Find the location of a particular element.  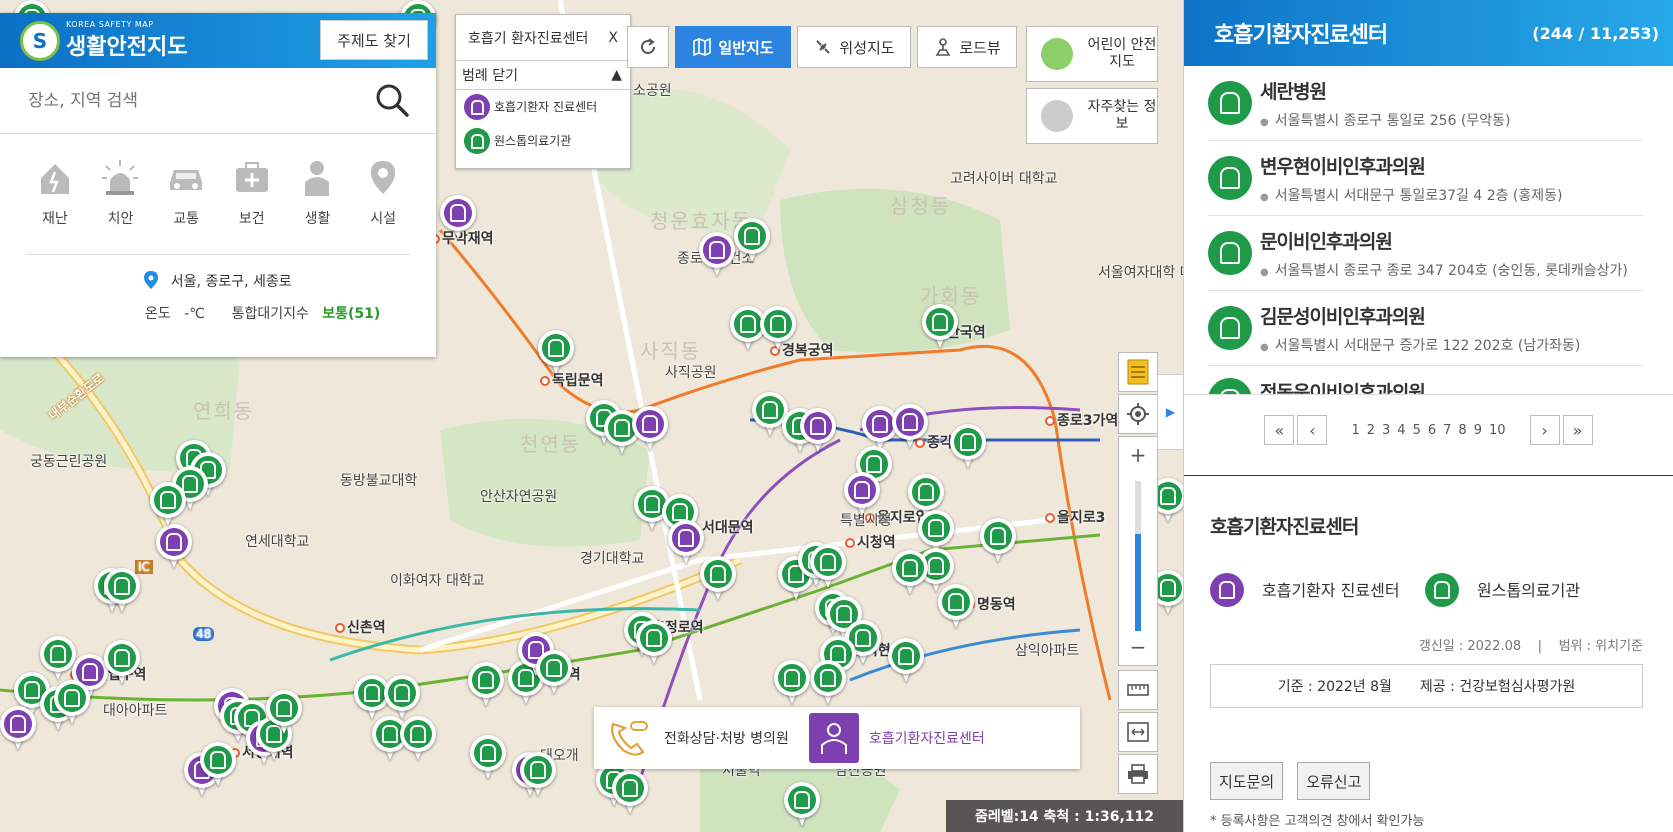

page-number: 3 is located at coordinates (1386, 430).